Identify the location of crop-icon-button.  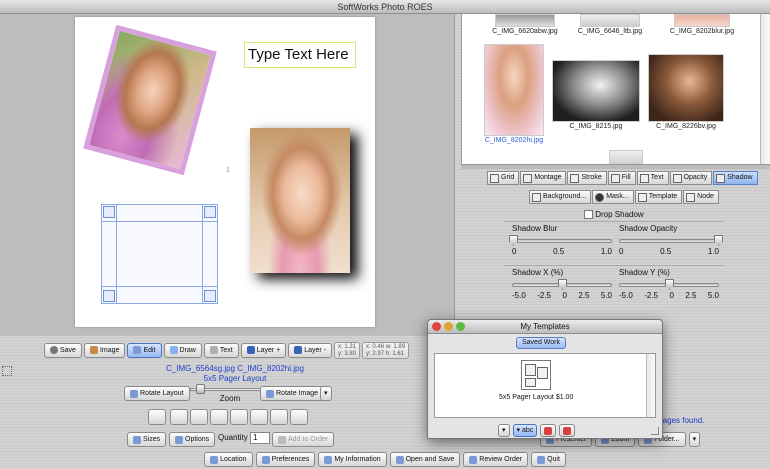
(279, 417).